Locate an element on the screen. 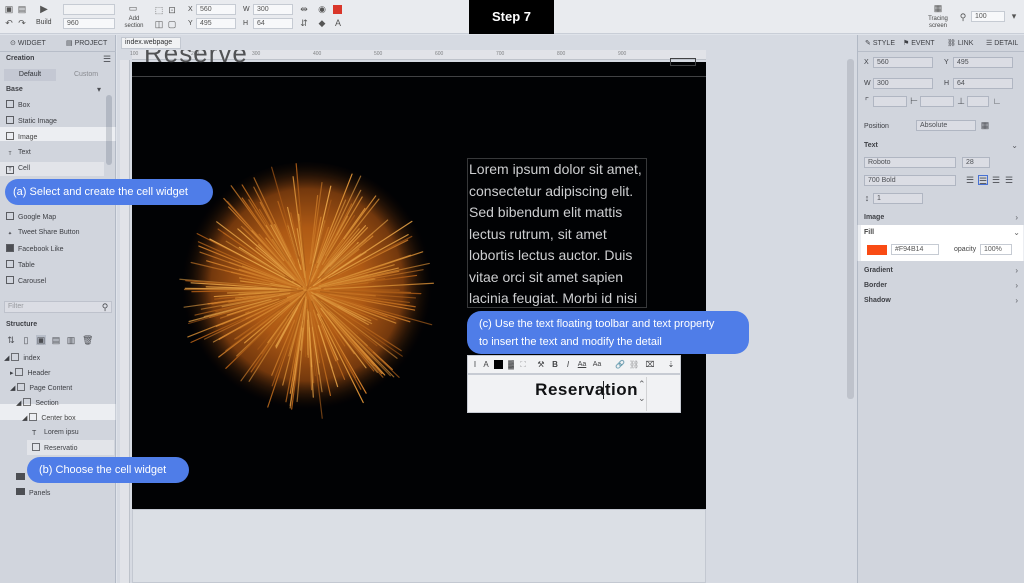 Image resolution: width=1024 pixels, height=583 pixels. opacity-field: 100% is located at coordinates (996, 249).